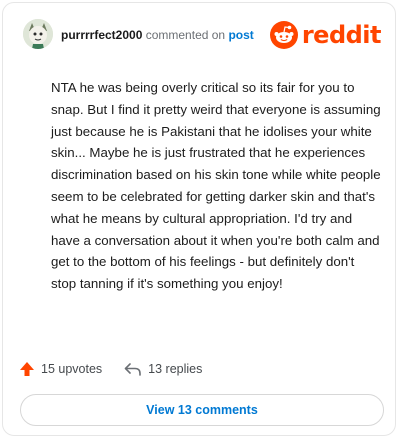  I want to click on view-comments-button: View 13 comments, so click(202, 410).